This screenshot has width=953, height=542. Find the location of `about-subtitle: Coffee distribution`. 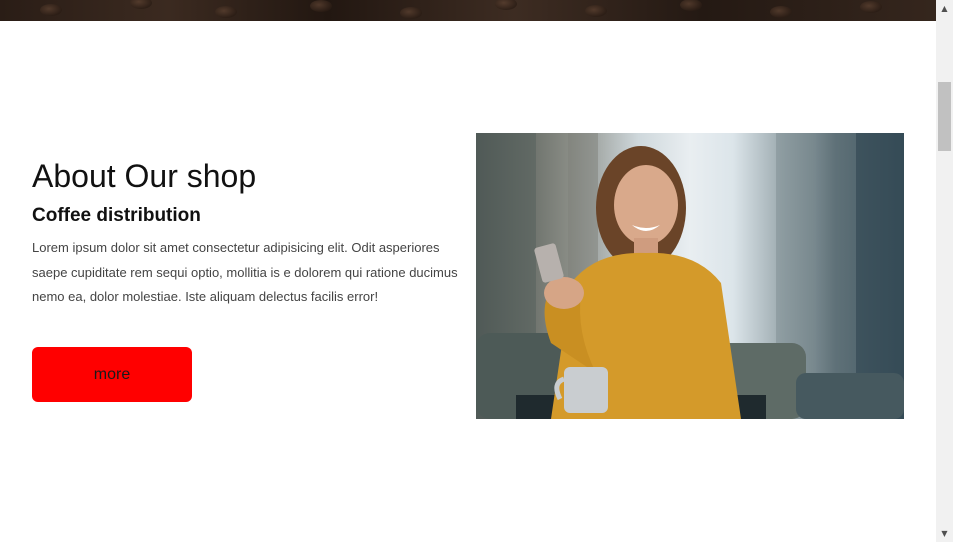

about-subtitle: Coffee distribution is located at coordinates (116, 215).